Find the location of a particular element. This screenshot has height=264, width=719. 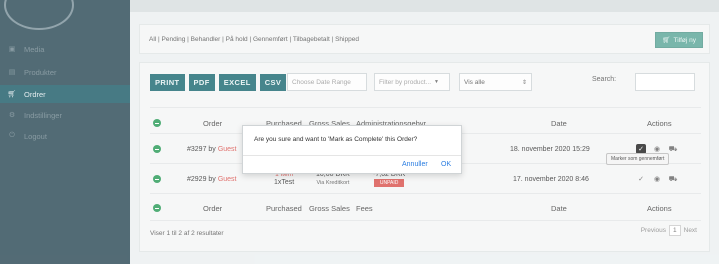

cancel-button: Annuller is located at coordinates (415, 164).